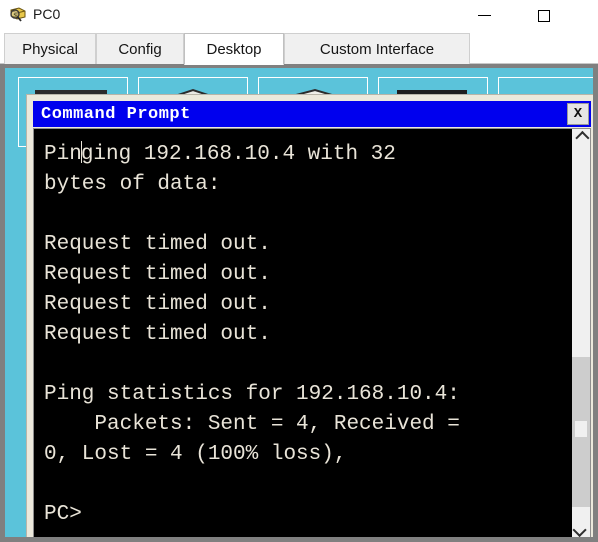 This screenshot has height=542, width=598. I want to click on tab-custom-interface: Custom Interface, so click(377, 48).